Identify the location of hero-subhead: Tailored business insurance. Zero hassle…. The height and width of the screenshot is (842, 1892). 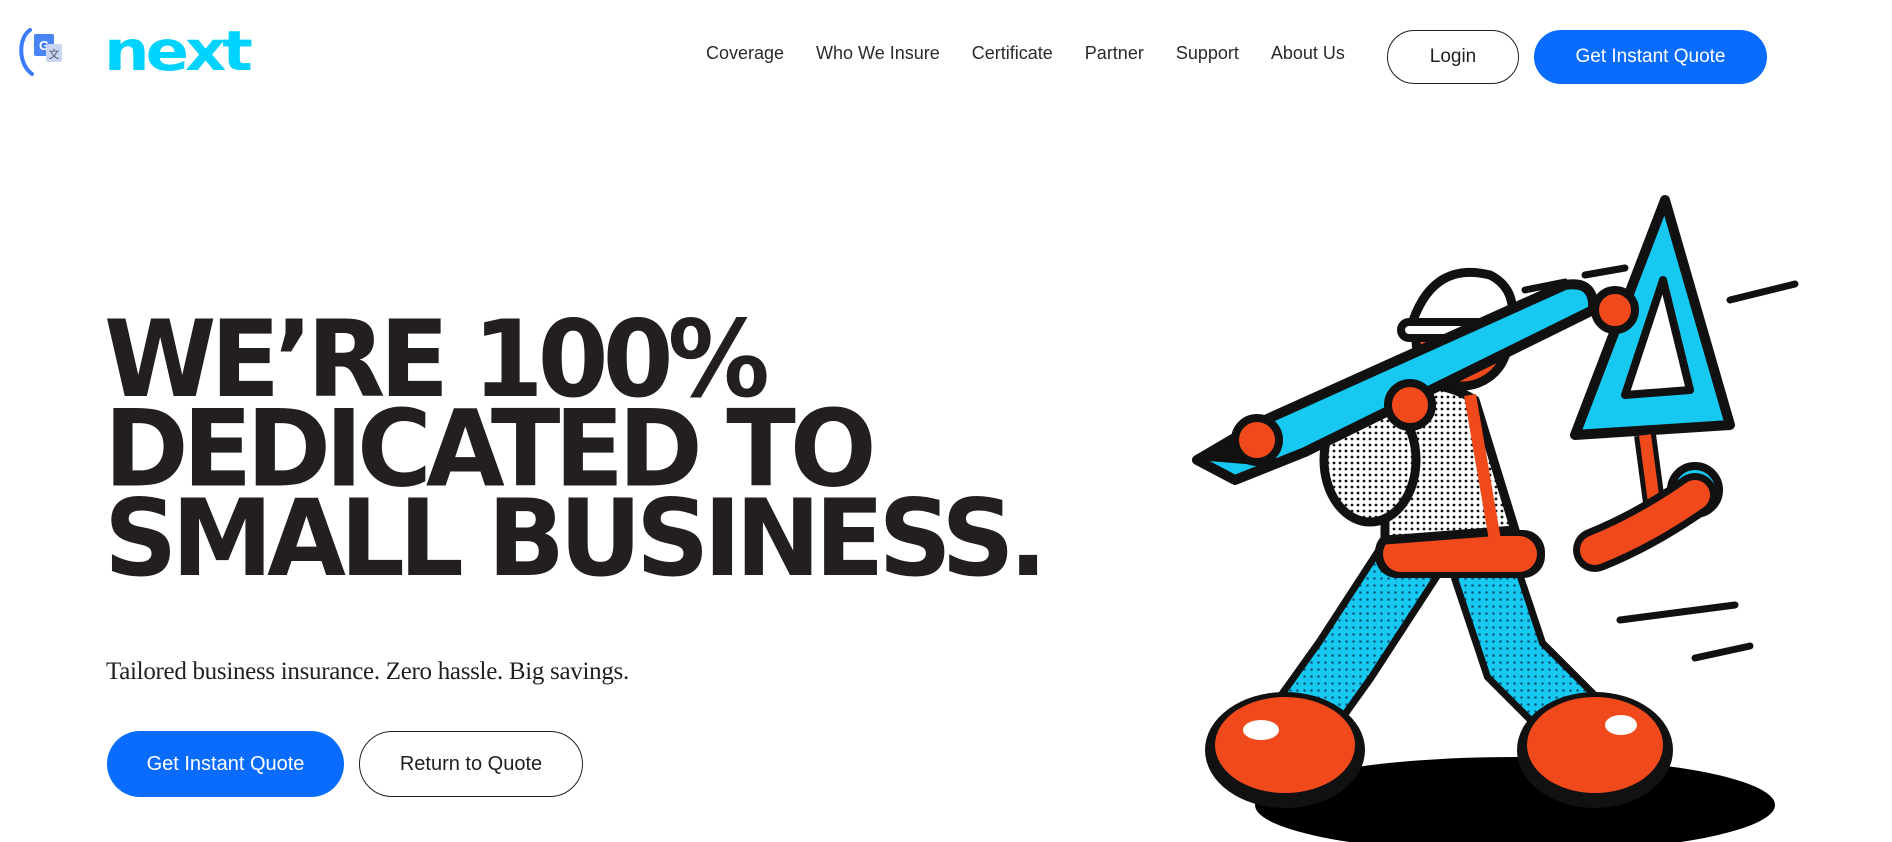
(367, 671).